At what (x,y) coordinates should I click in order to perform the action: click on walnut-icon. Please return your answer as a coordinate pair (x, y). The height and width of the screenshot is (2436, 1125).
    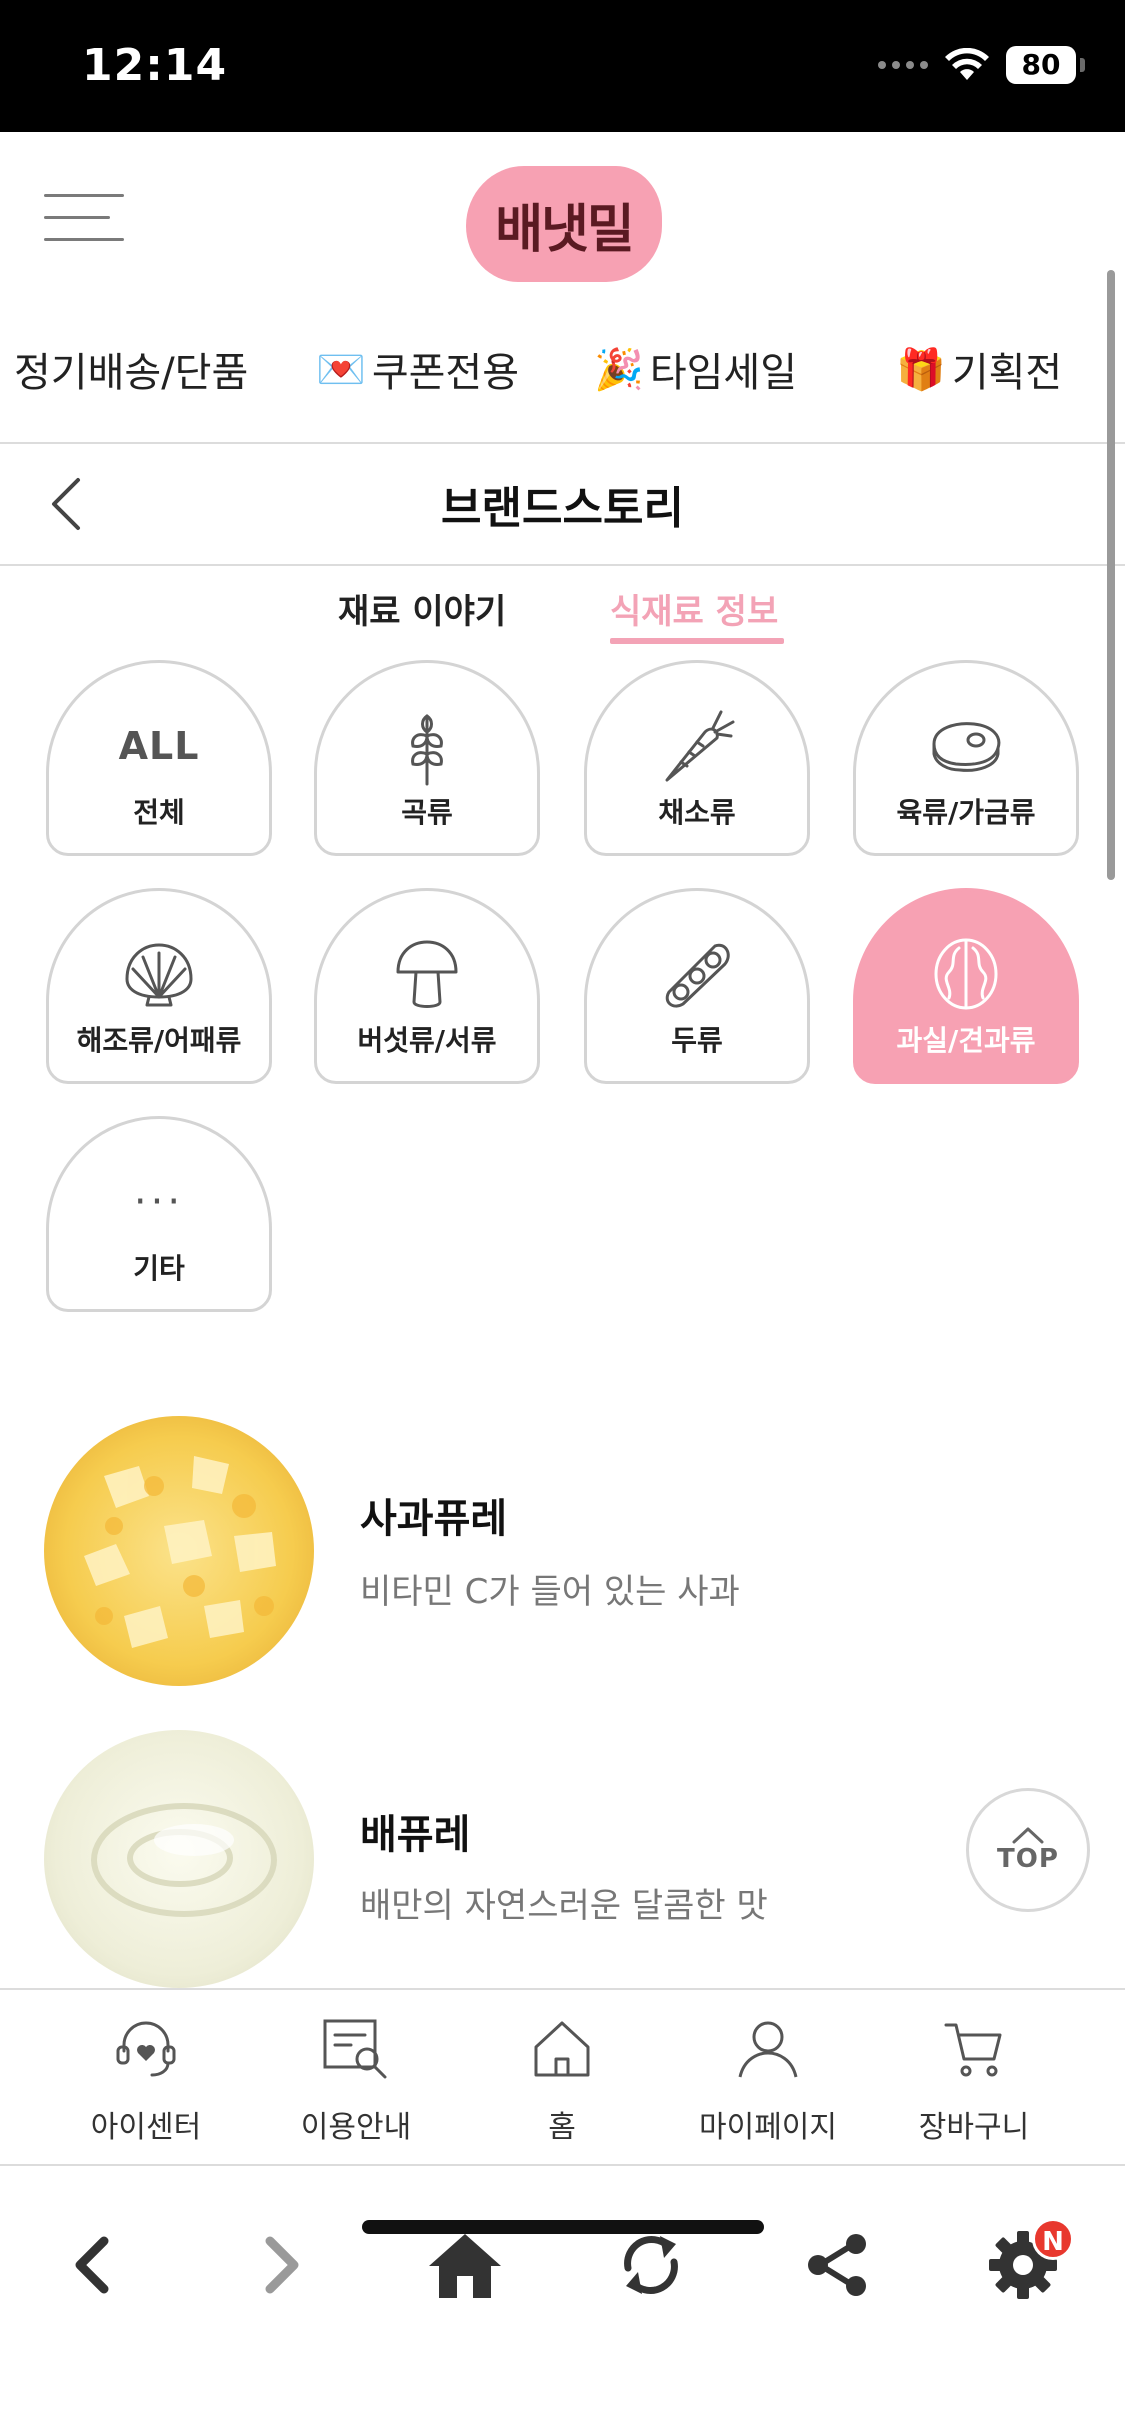
    Looking at the image, I should click on (966, 974).